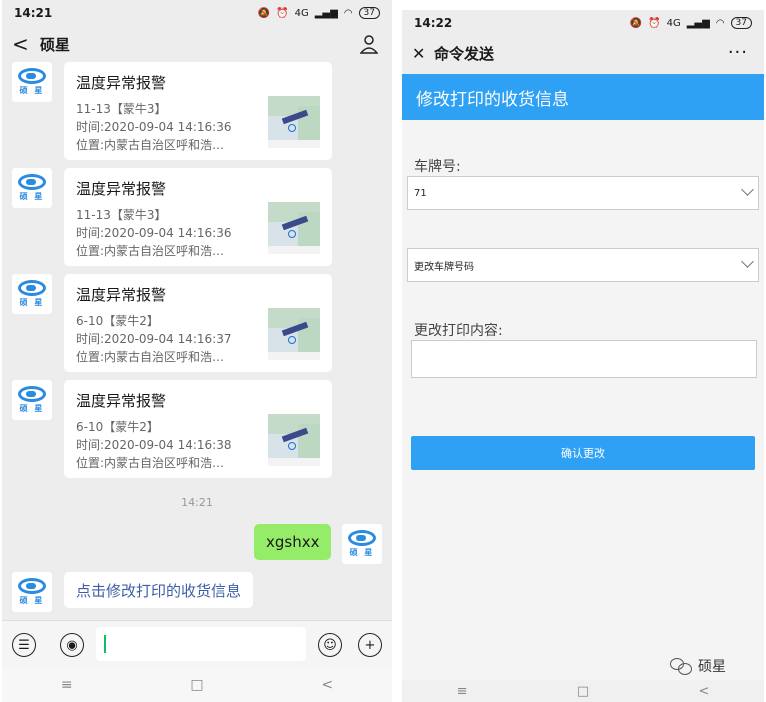 This screenshot has height=702, width=766. What do you see at coordinates (55, 44) in the screenshot?
I see `chat-title: 硕星` at bounding box center [55, 44].